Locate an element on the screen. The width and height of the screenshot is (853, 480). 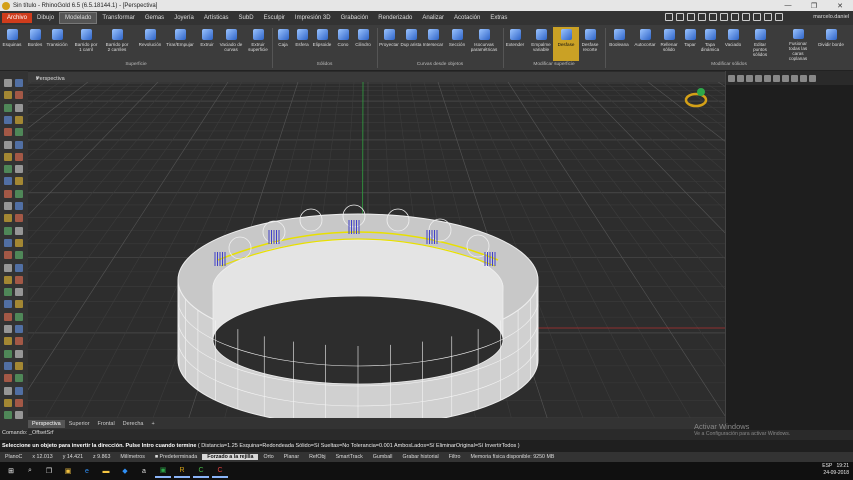
viewport-tab-2: Frontal is located at coordinates (106, 424).